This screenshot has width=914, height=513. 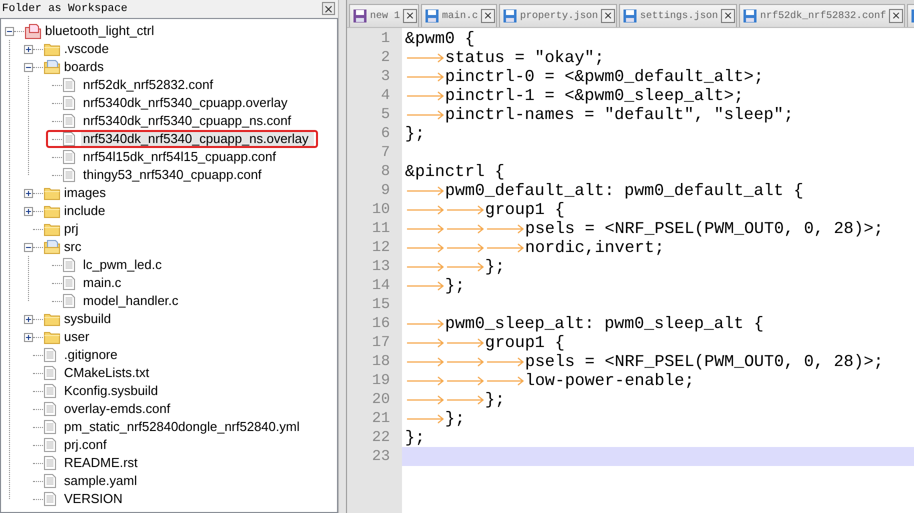 What do you see at coordinates (101, 463) in the screenshot?
I see `file-name: README.rst` at bounding box center [101, 463].